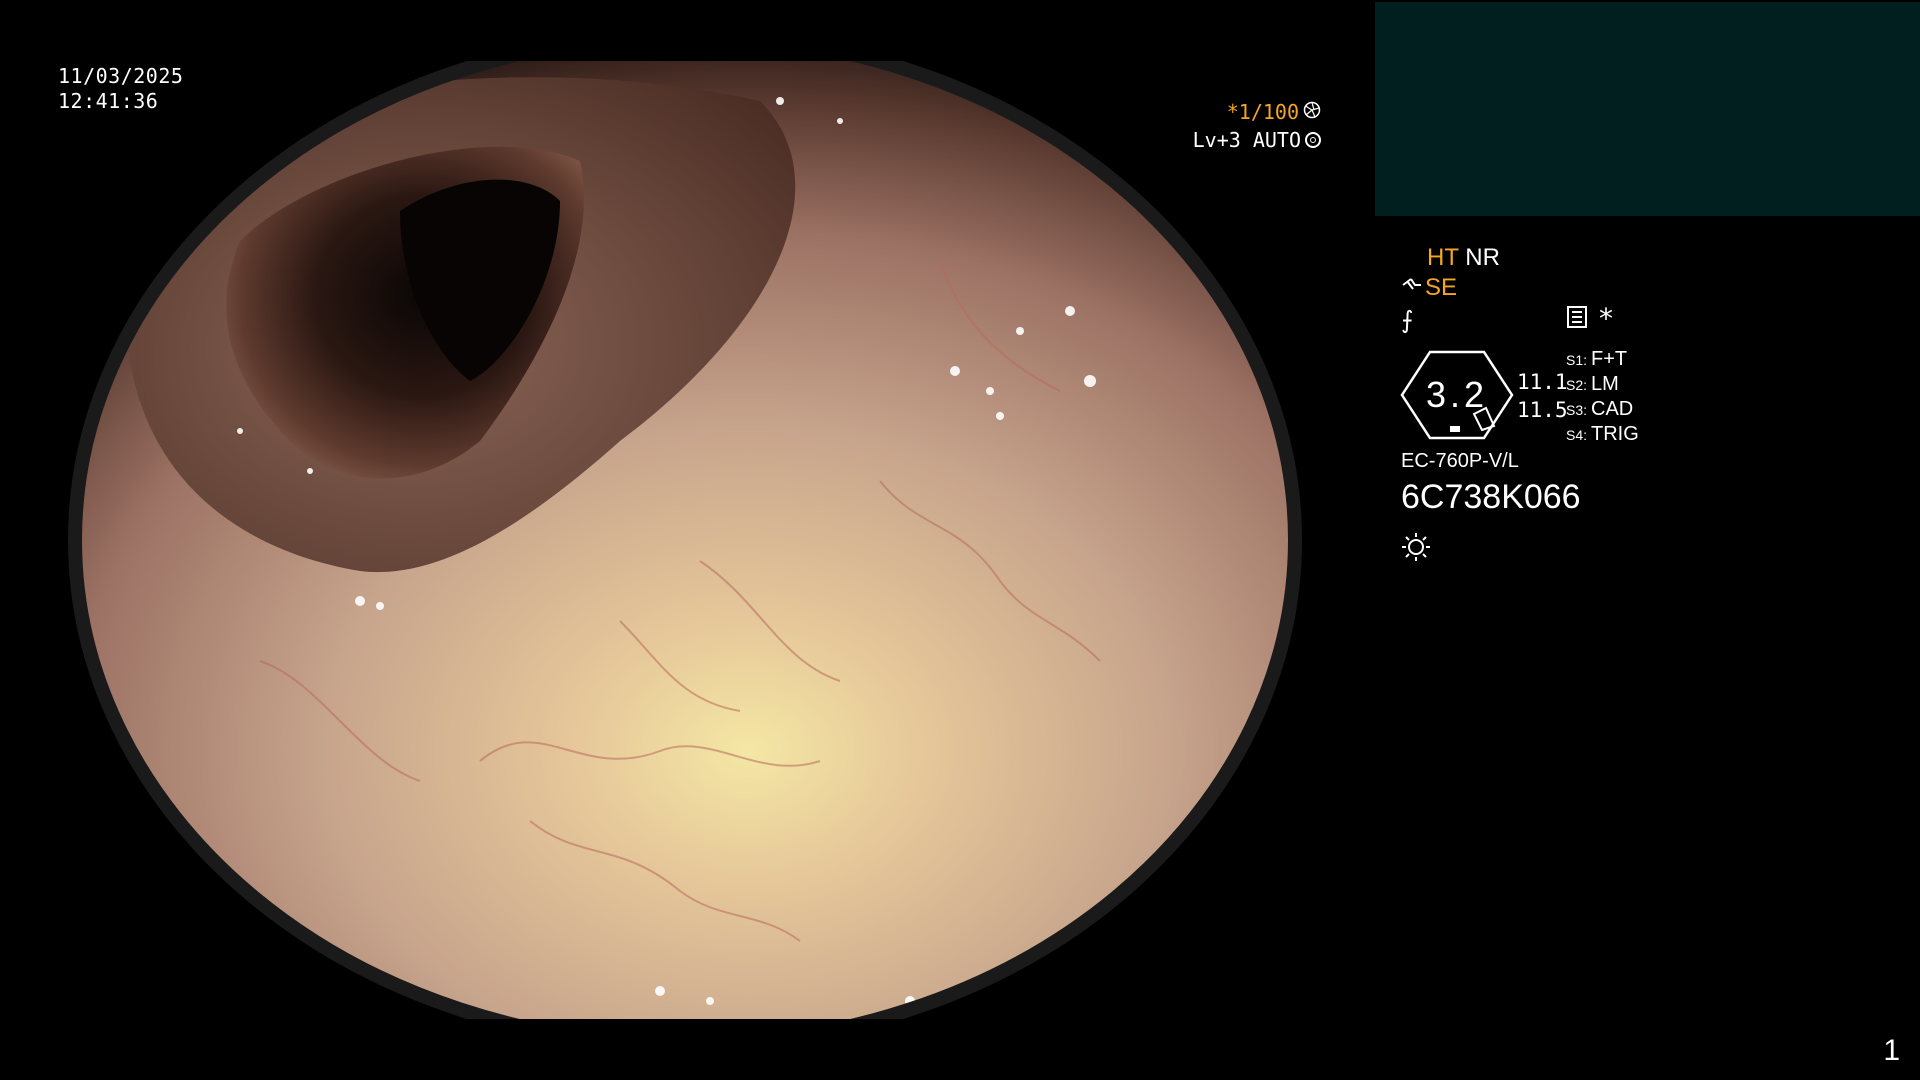 Image resolution: width=1920 pixels, height=1080 pixels. Describe the element at coordinates (1407, 320) in the screenshot. I see `flat-f-icon: ⨍` at that location.